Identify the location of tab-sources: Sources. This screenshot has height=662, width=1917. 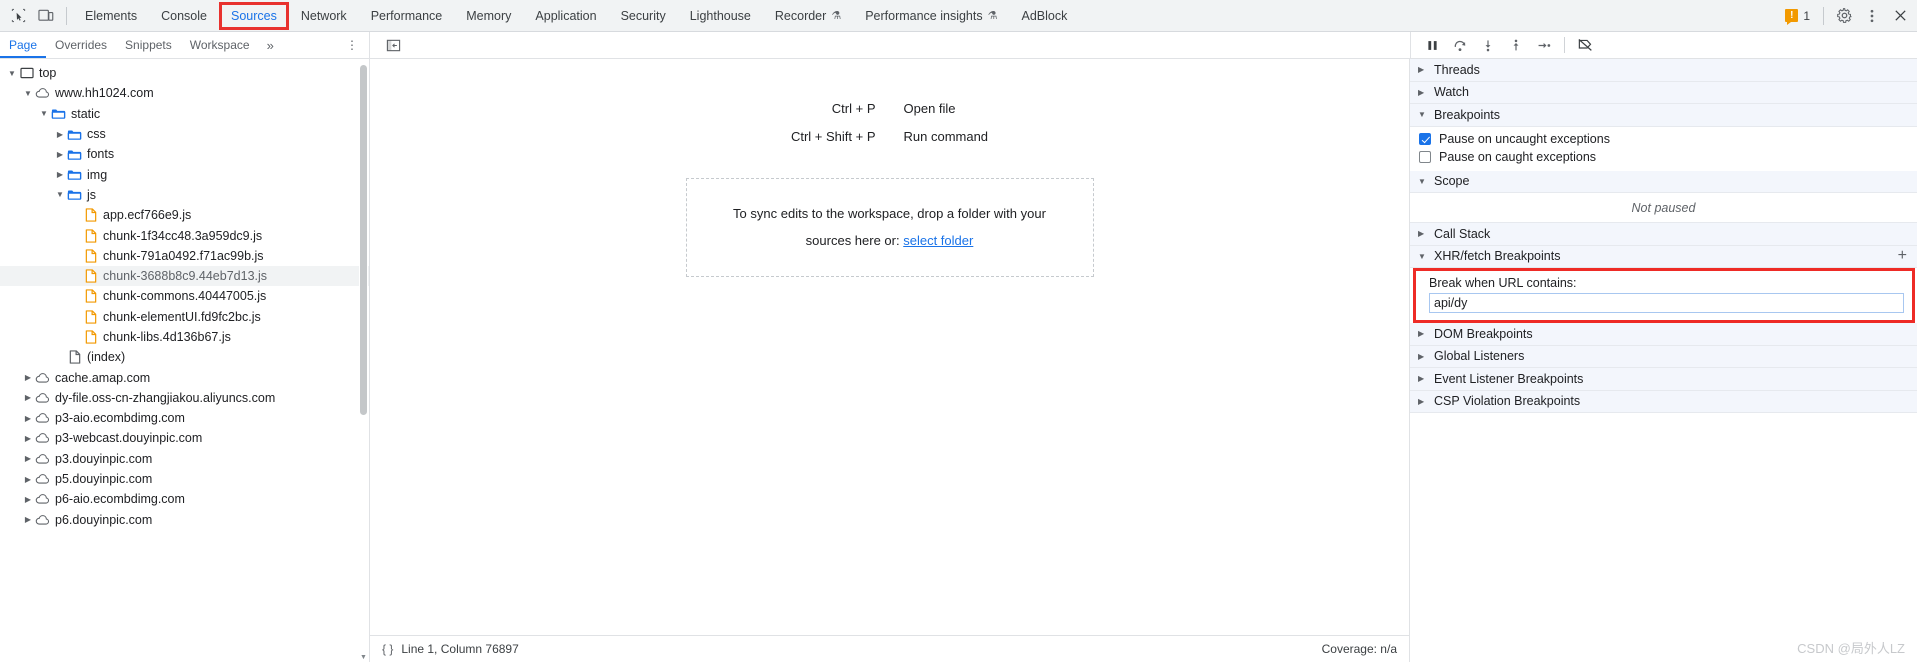
(253, 15).